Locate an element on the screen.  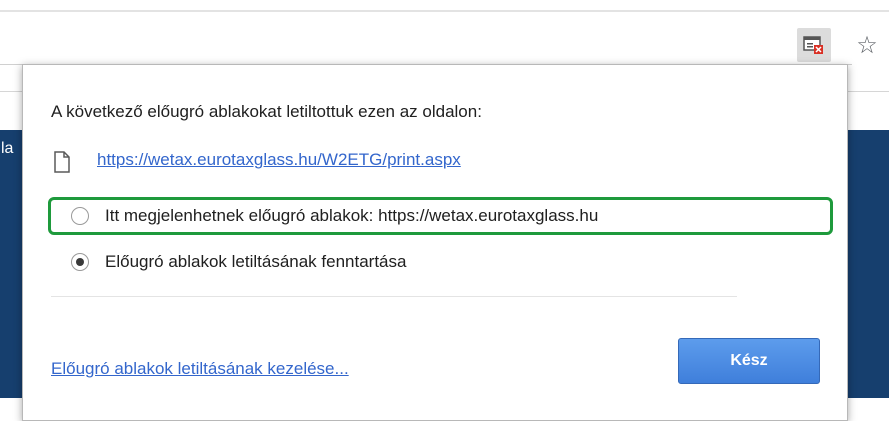
popup-blocked-glyph is located at coordinates (813, 45).